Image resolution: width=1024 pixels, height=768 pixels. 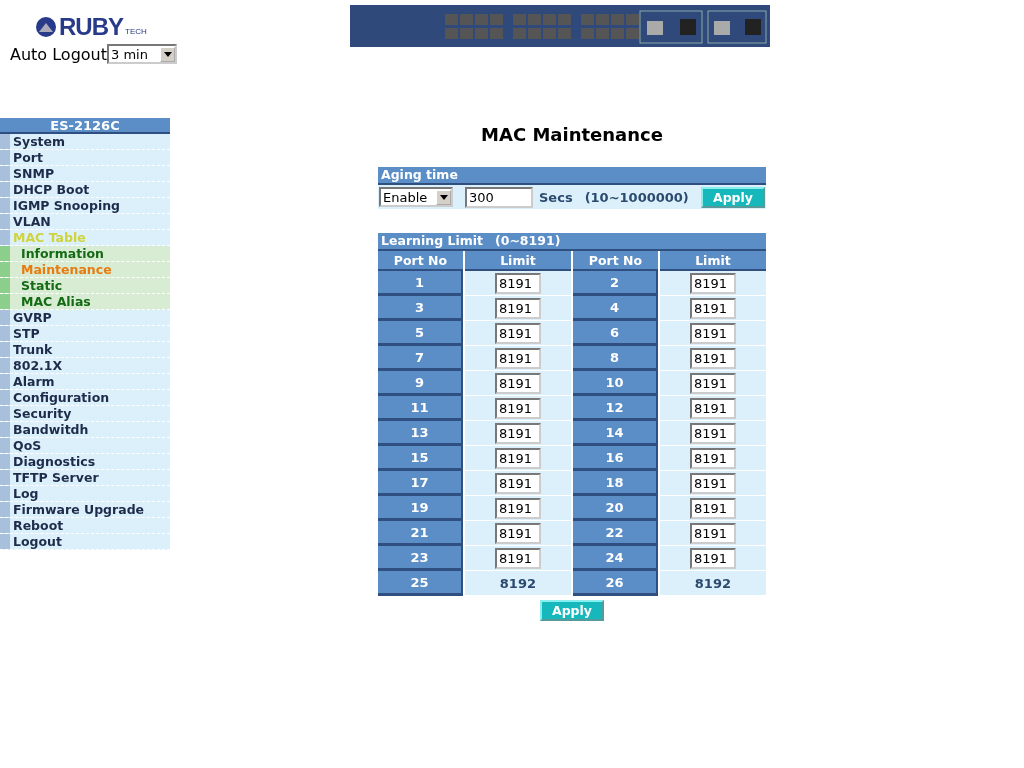 What do you see at coordinates (615, 308) in the screenshot?
I see `port-number: 4` at bounding box center [615, 308].